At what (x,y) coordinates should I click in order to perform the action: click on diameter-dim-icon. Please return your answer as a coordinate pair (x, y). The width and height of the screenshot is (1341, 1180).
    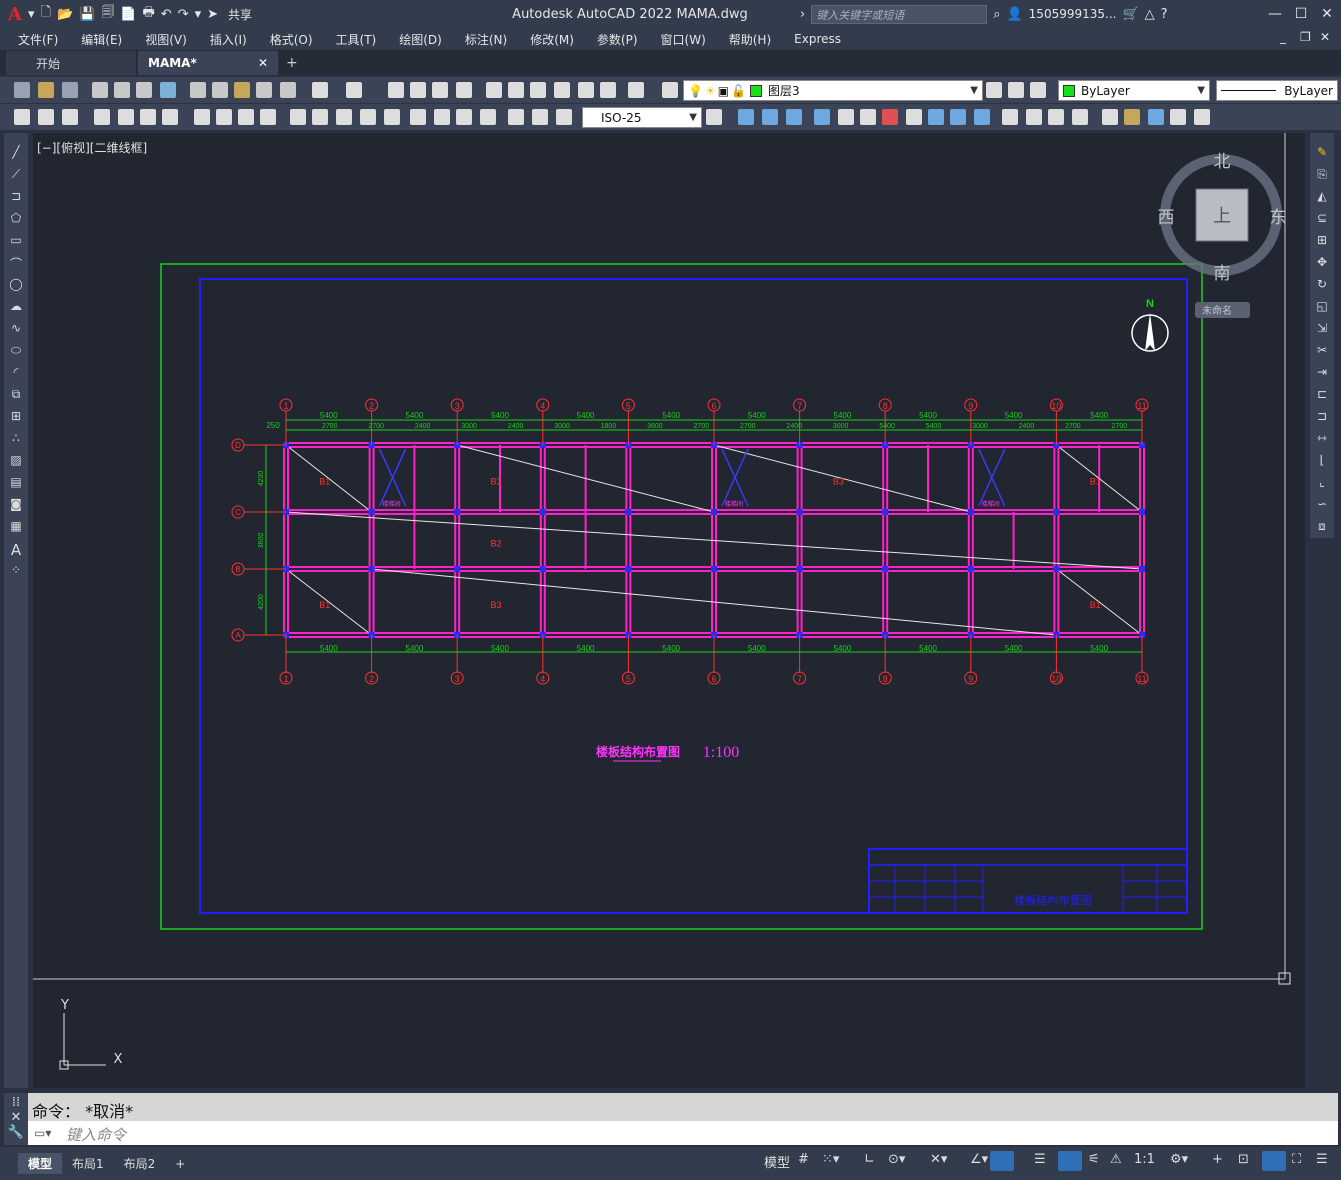
    Looking at the image, I should click on (246, 117).